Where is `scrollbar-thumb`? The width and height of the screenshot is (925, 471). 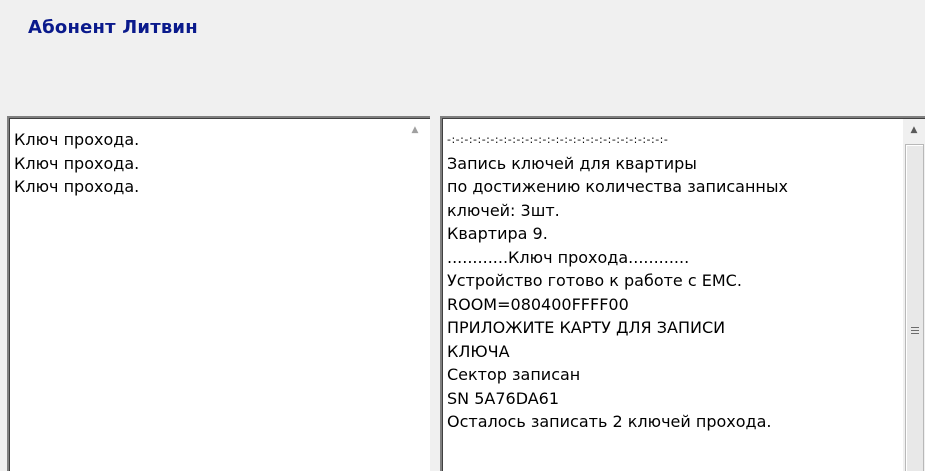 scrollbar-thumb is located at coordinates (914, 307).